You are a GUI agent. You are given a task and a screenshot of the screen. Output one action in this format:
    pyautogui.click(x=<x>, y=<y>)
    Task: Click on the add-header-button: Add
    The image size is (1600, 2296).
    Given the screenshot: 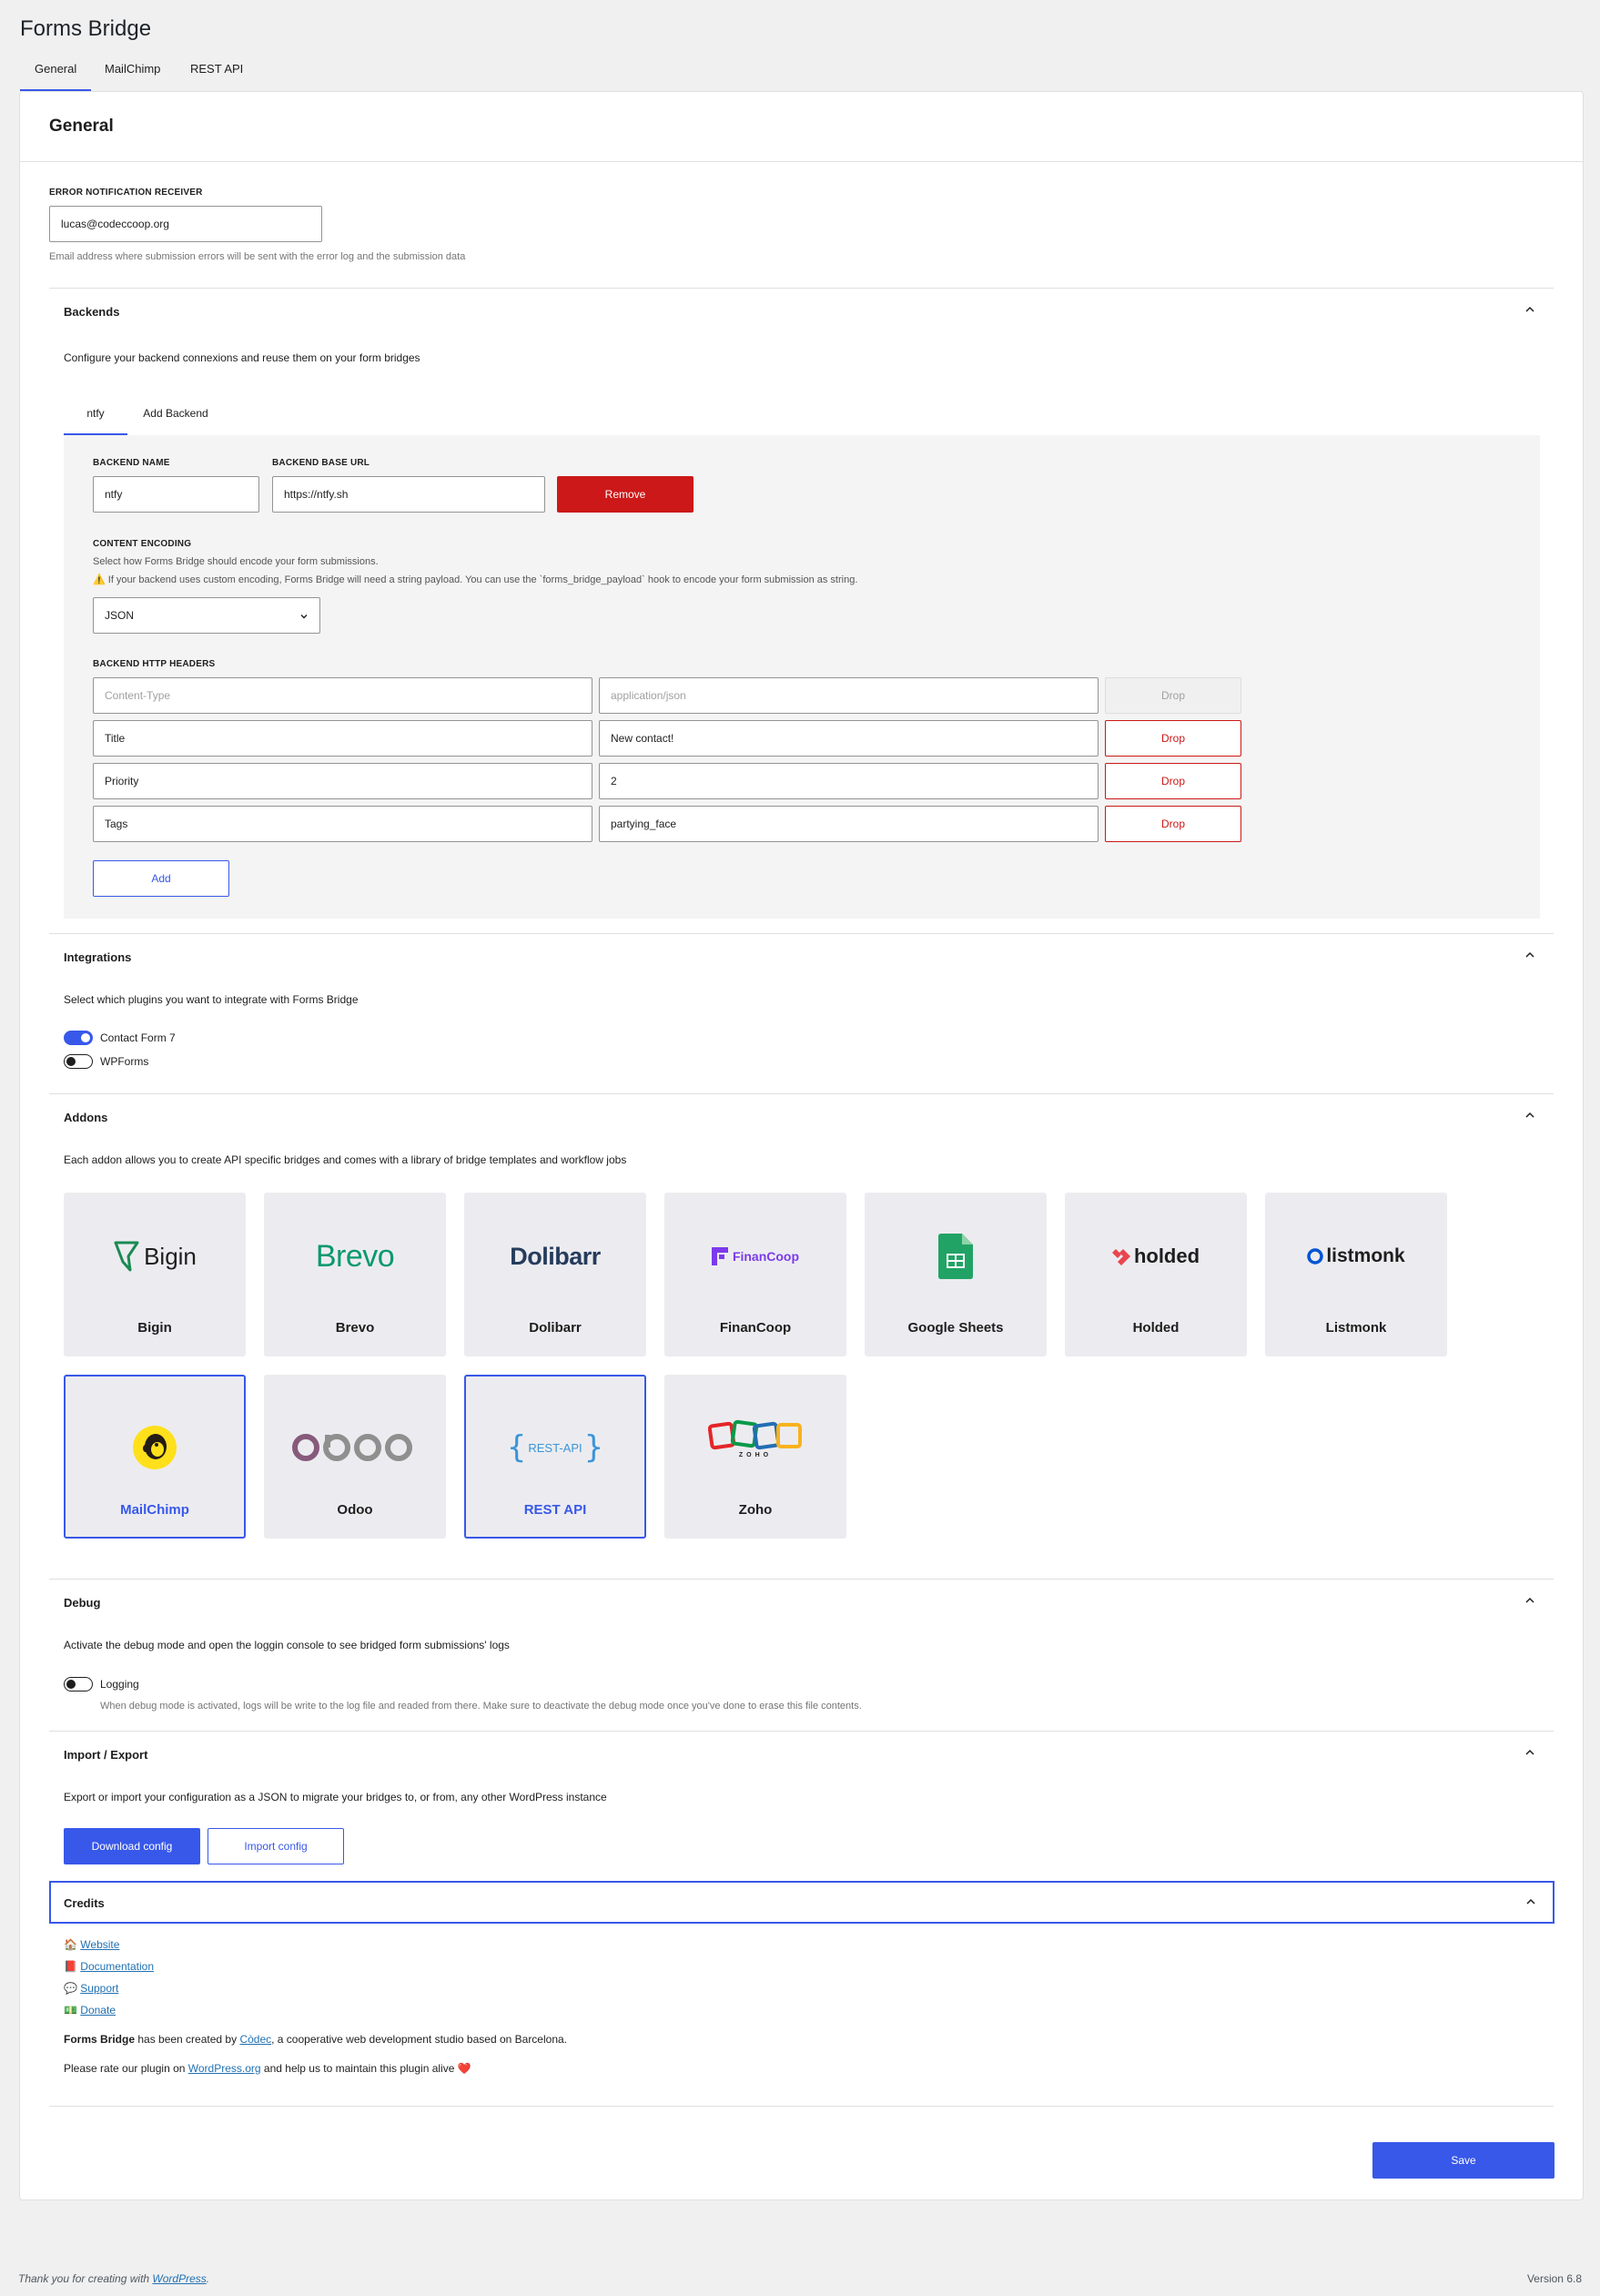 What is the action you would take?
    pyautogui.click(x=161, y=878)
    